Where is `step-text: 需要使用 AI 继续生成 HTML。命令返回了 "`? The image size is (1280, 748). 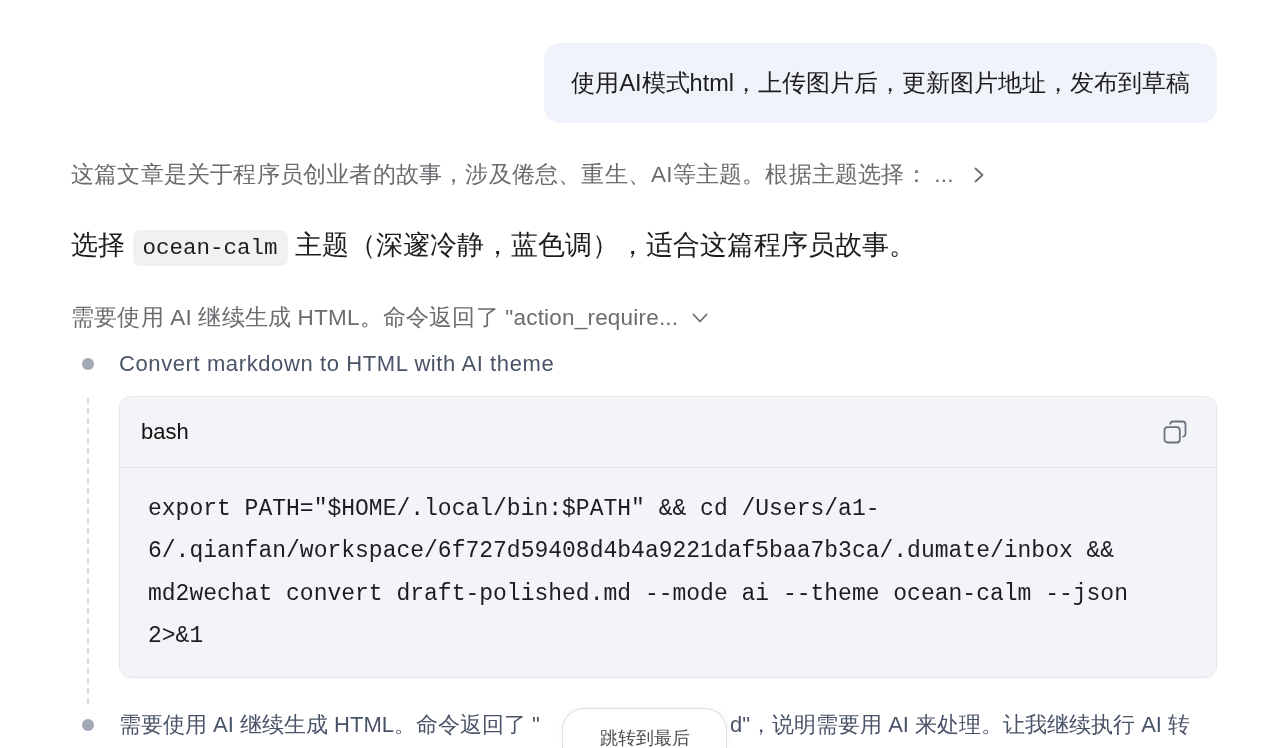
step-text: 需要使用 AI 继续生成 HTML。命令返回了 " is located at coordinates (329, 725).